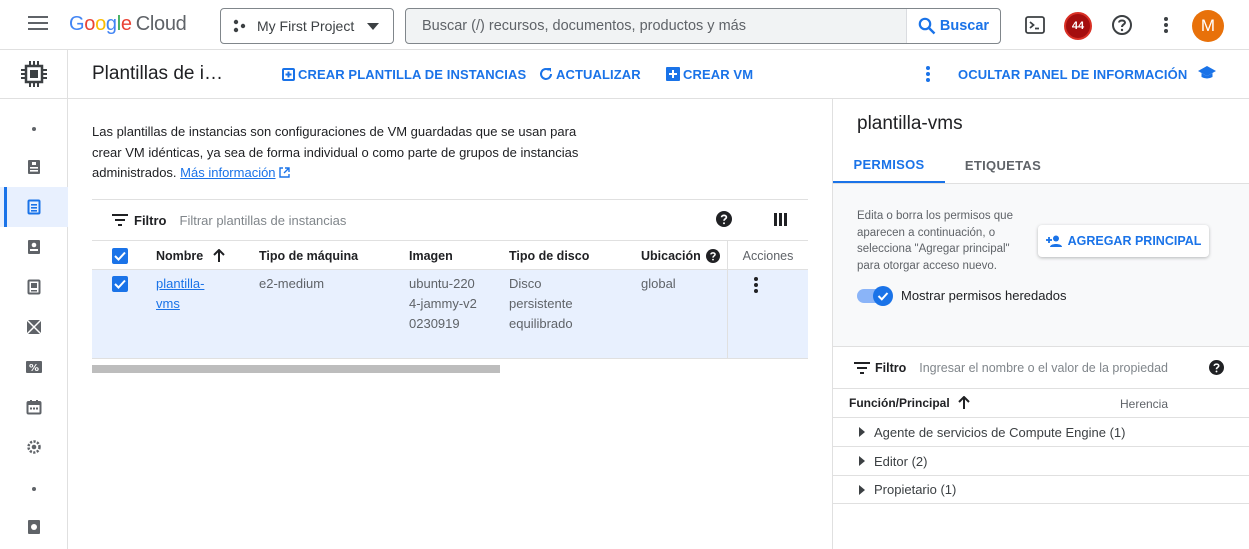 This screenshot has height=549, width=1249. I want to click on add-principal-label: AGREGAR PRINCIPAL, so click(1134, 241).